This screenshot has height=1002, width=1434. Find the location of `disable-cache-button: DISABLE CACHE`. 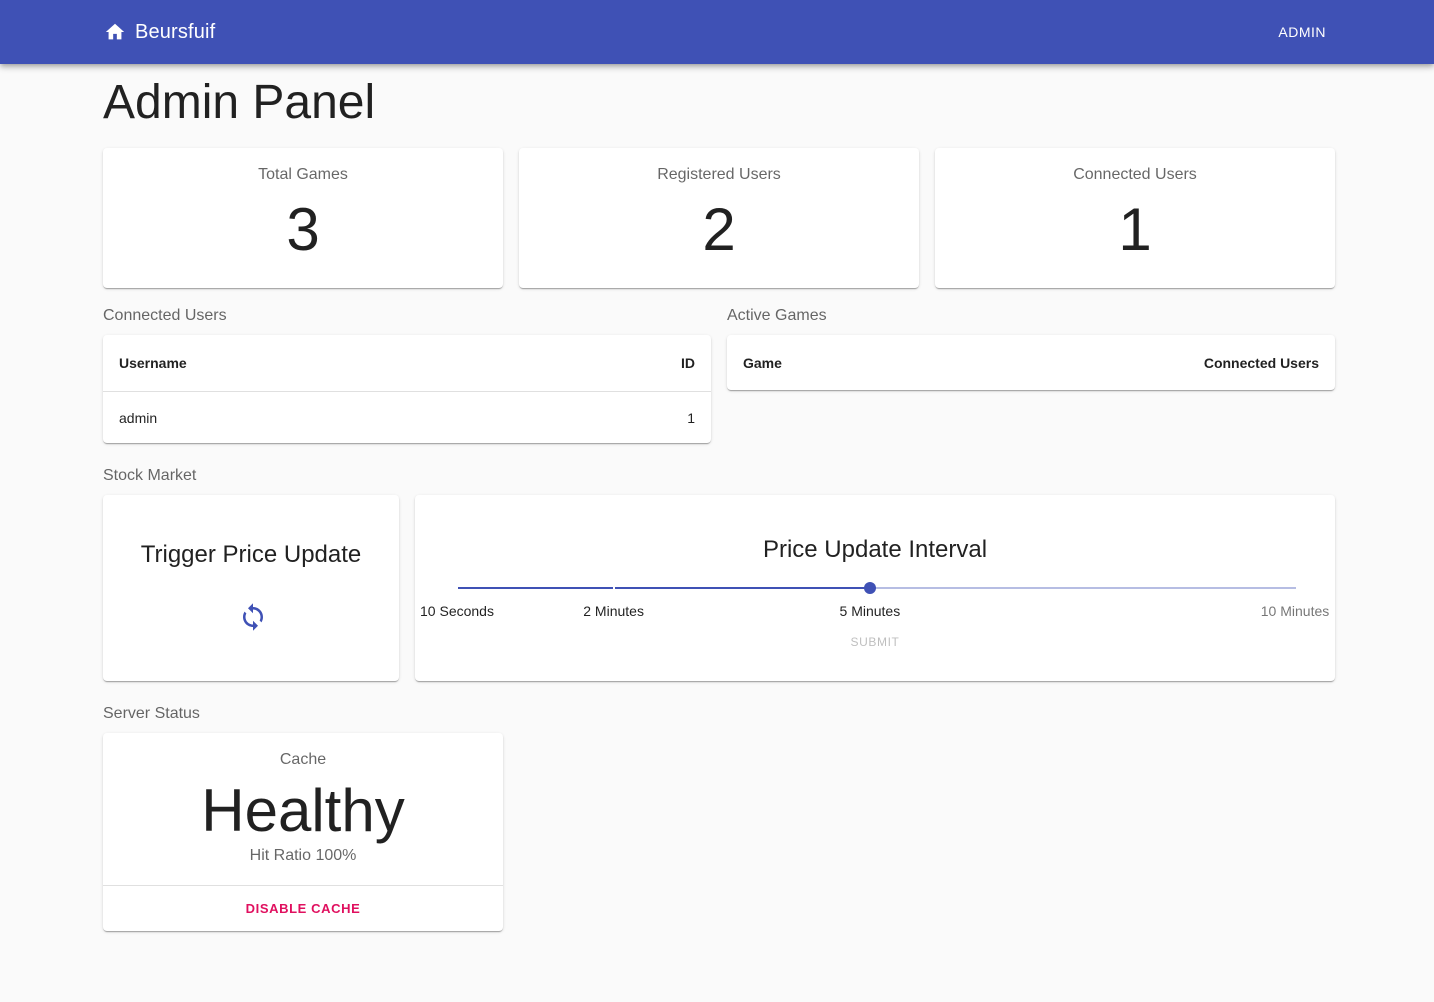

disable-cache-button: DISABLE CACHE is located at coordinates (303, 908).